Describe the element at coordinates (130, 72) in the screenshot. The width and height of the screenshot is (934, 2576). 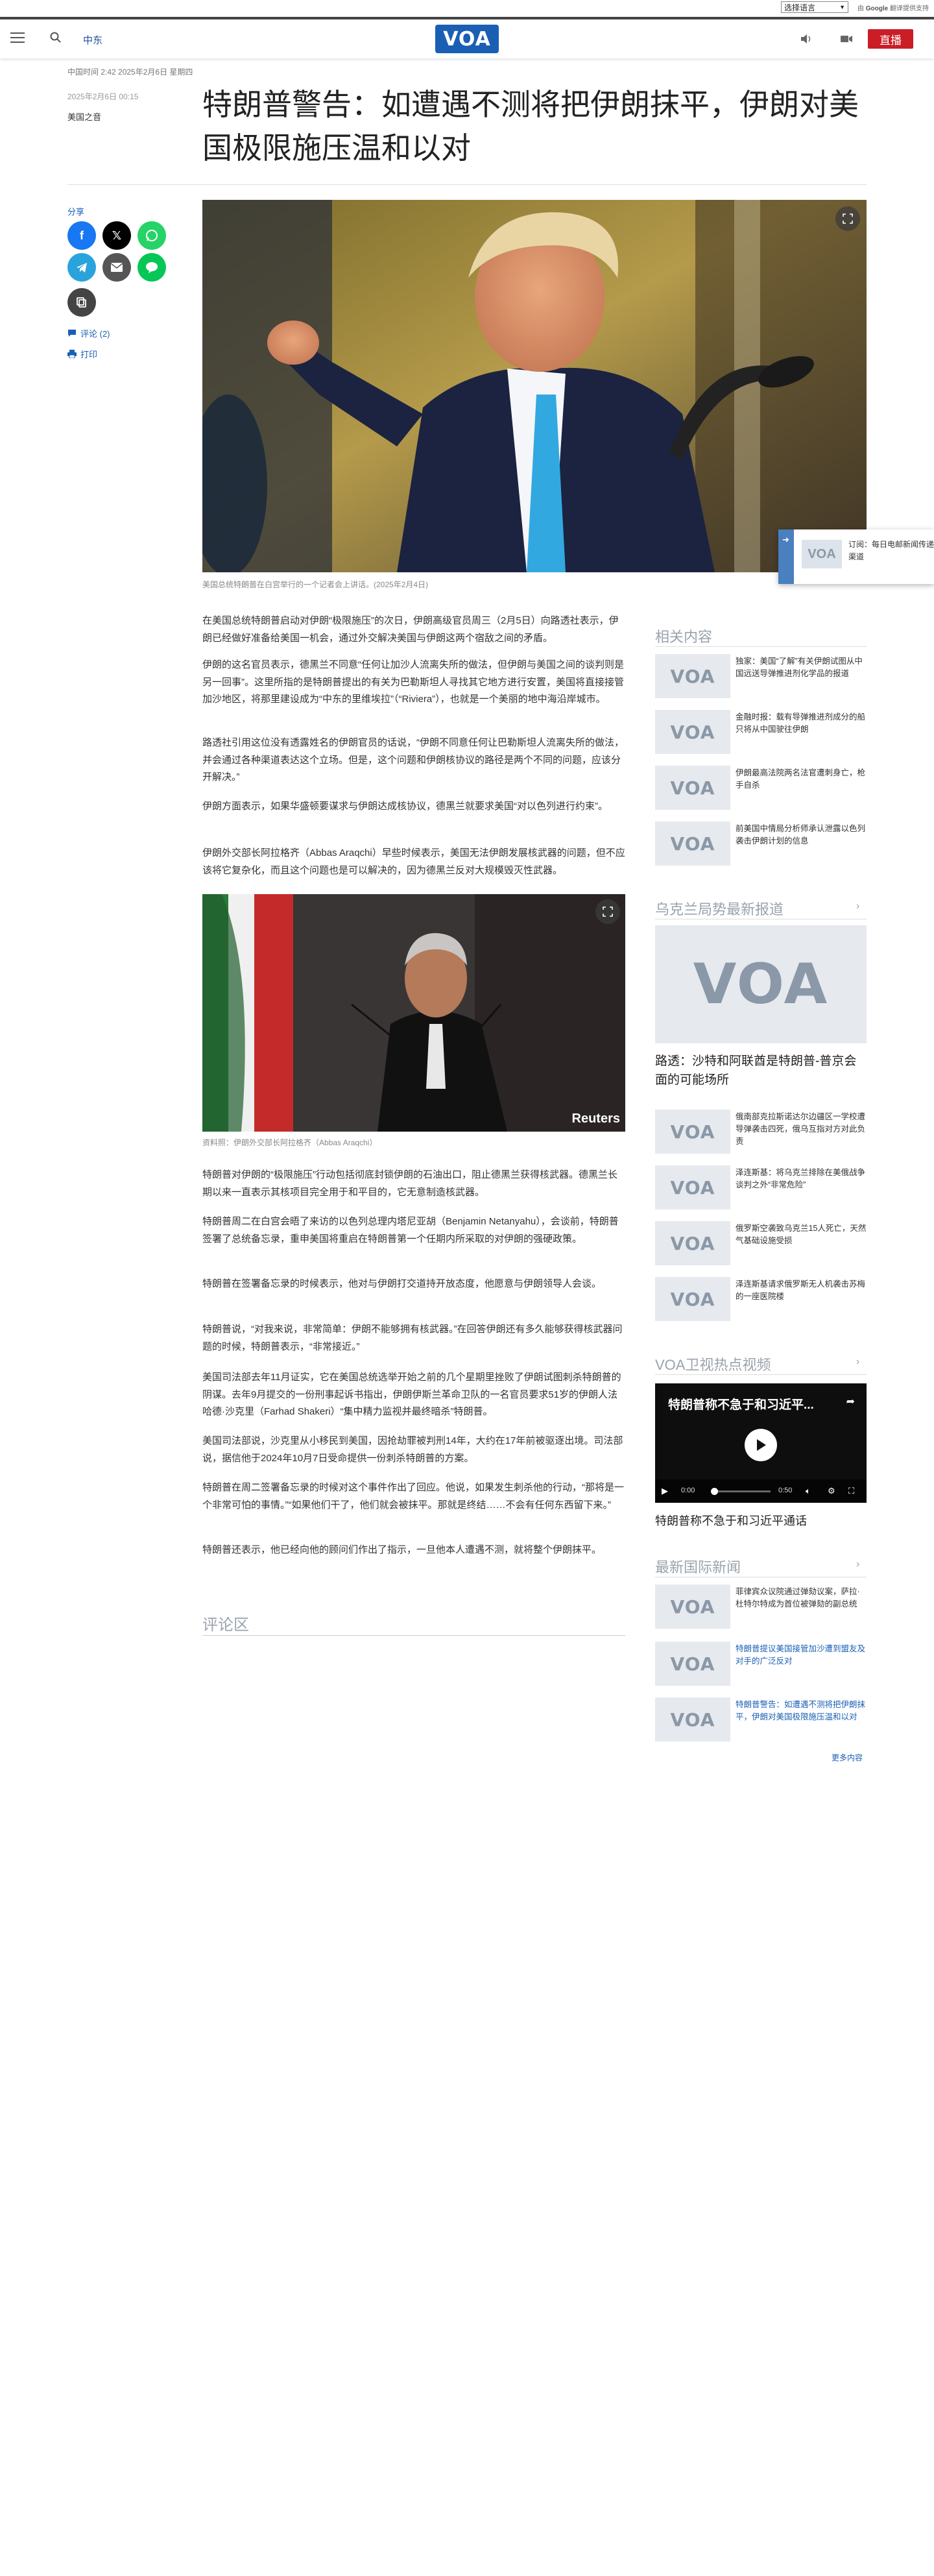
I see `article-timestamp: 中国时间 2:42 2025年2月6日 星期四` at that location.